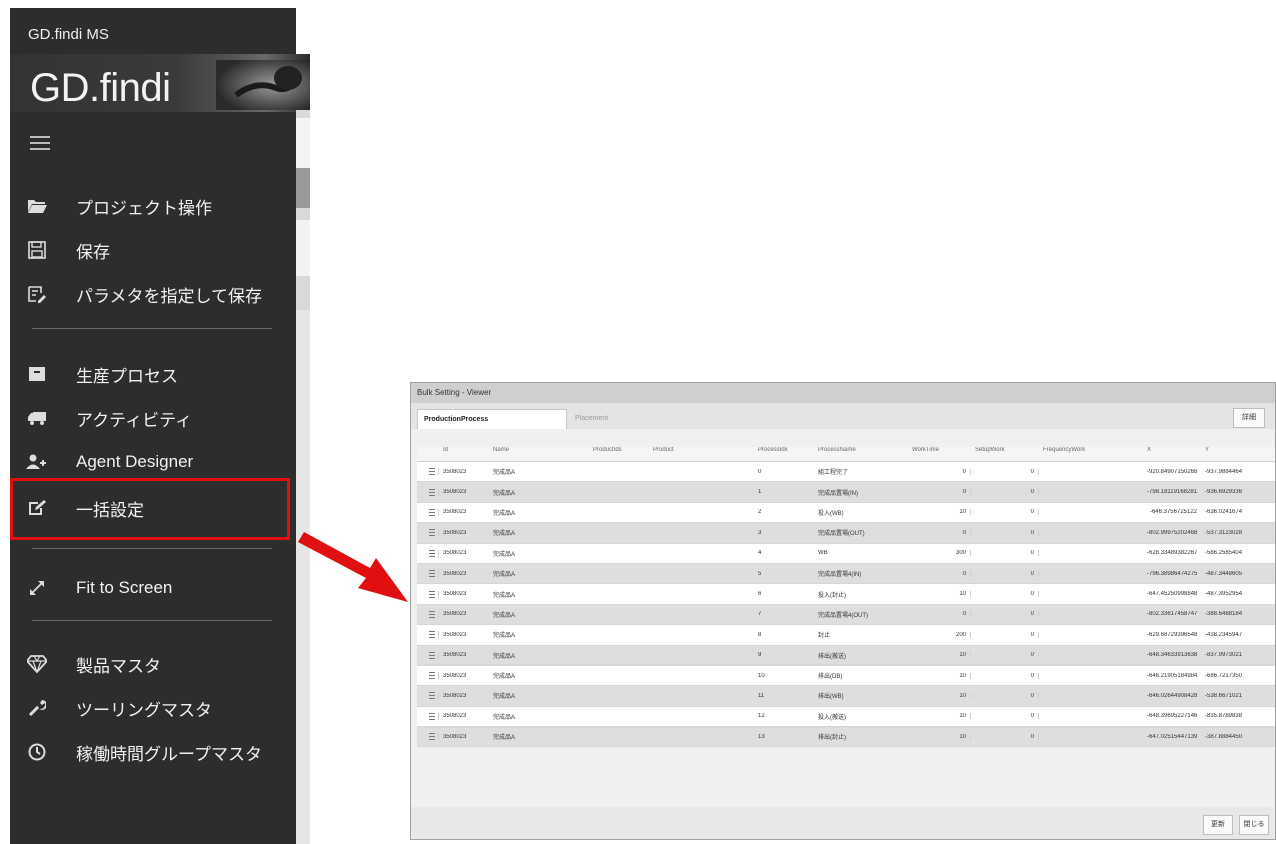  What do you see at coordinates (1172, 533) in the screenshot?
I see `cell-x: -802.99975202468` at bounding box center [1172, 533].